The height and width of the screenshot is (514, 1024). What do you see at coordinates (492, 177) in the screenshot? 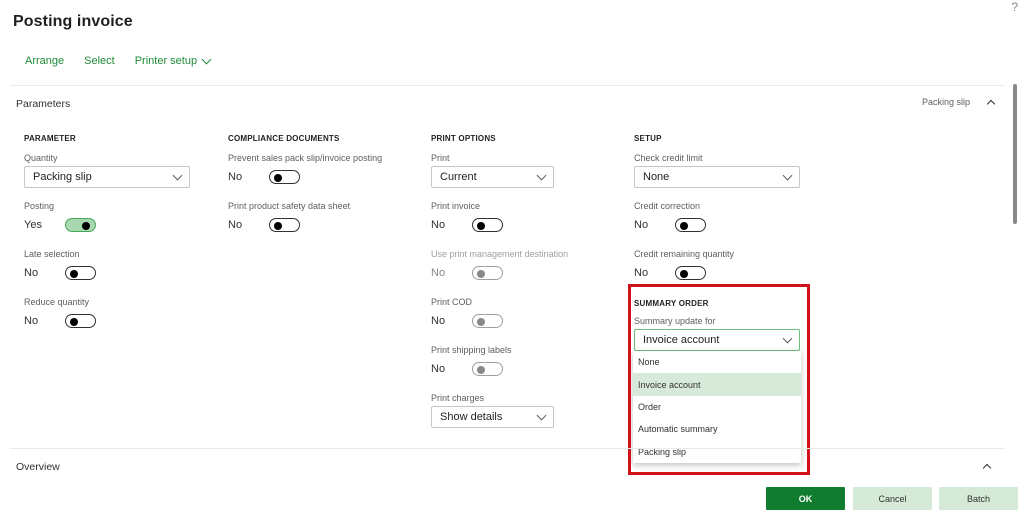
I see `print-select: Current` at bounding box center [492, 177].